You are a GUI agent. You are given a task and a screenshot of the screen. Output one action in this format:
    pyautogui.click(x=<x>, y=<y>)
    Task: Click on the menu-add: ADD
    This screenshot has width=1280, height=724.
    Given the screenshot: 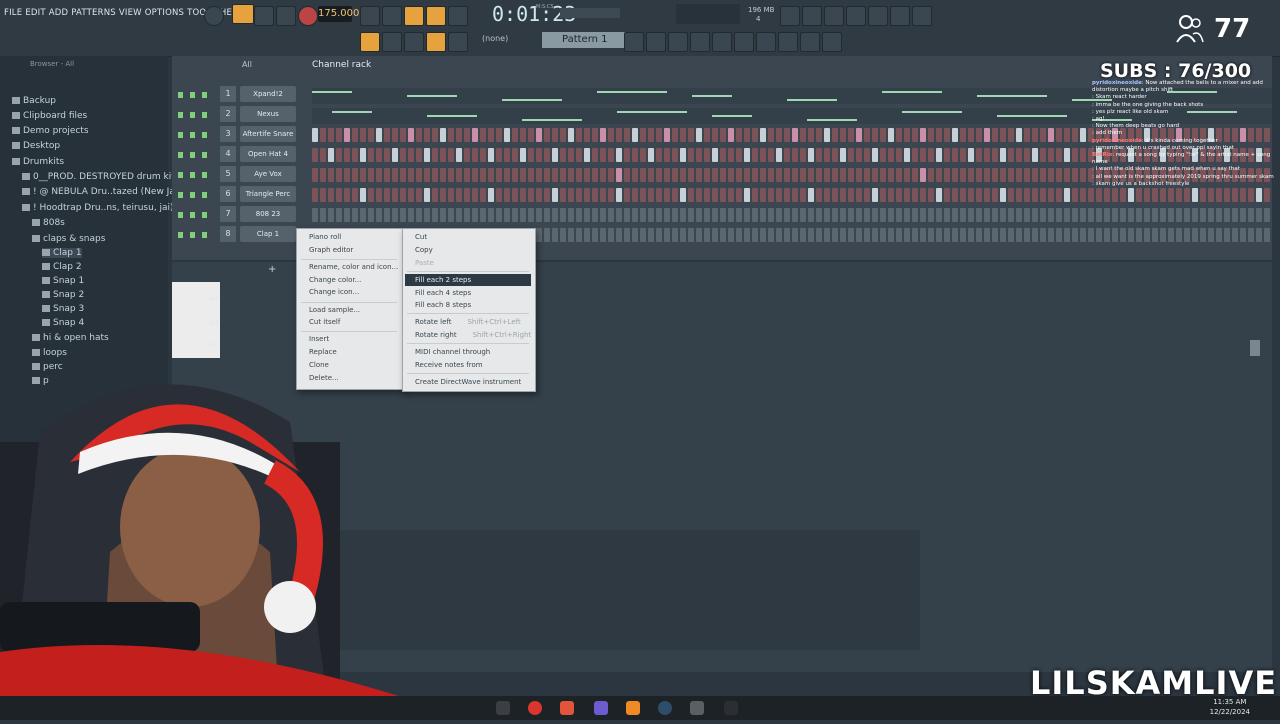 What is the action you would take?
    pyautogui.click(x=59, y=13)
    